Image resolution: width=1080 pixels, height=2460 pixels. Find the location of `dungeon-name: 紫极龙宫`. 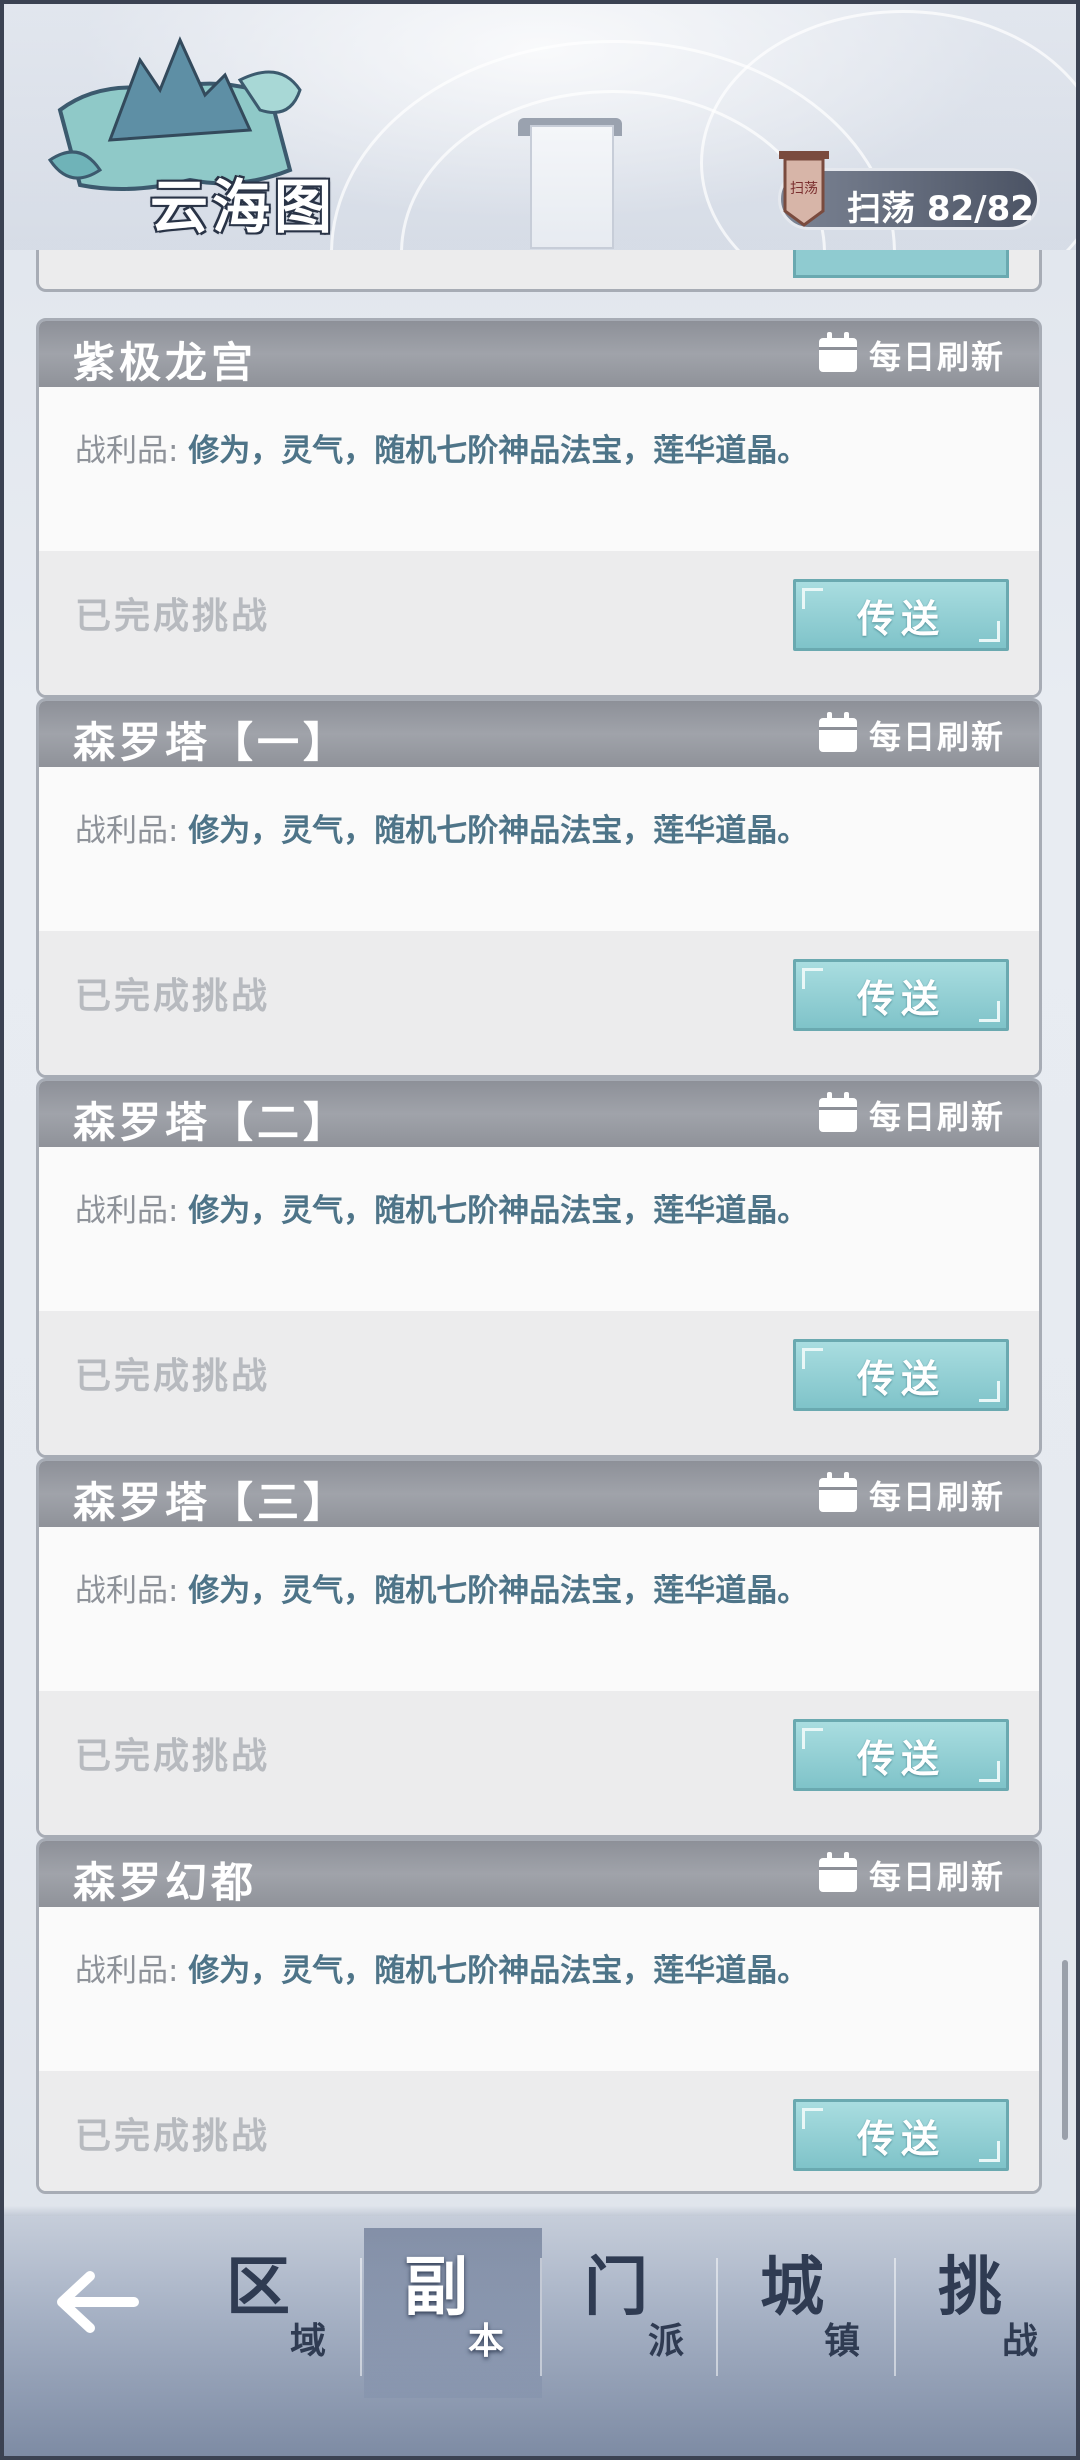

dungeon-name: 紫极龙宫 is located at coordinates (165, 362).